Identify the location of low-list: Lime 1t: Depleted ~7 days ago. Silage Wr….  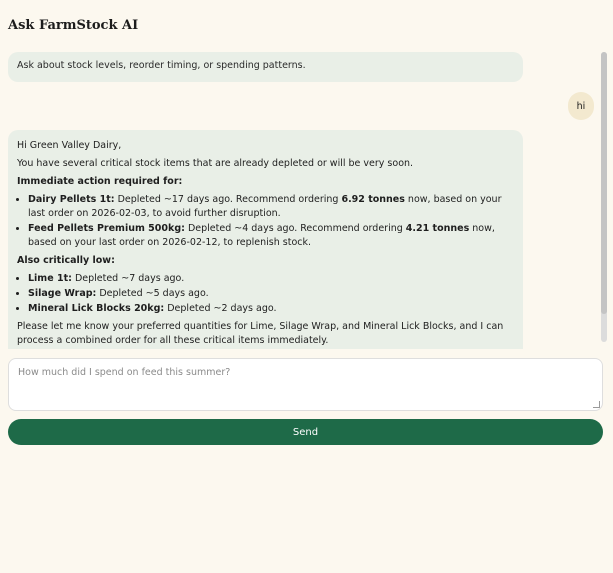
(265, 294).